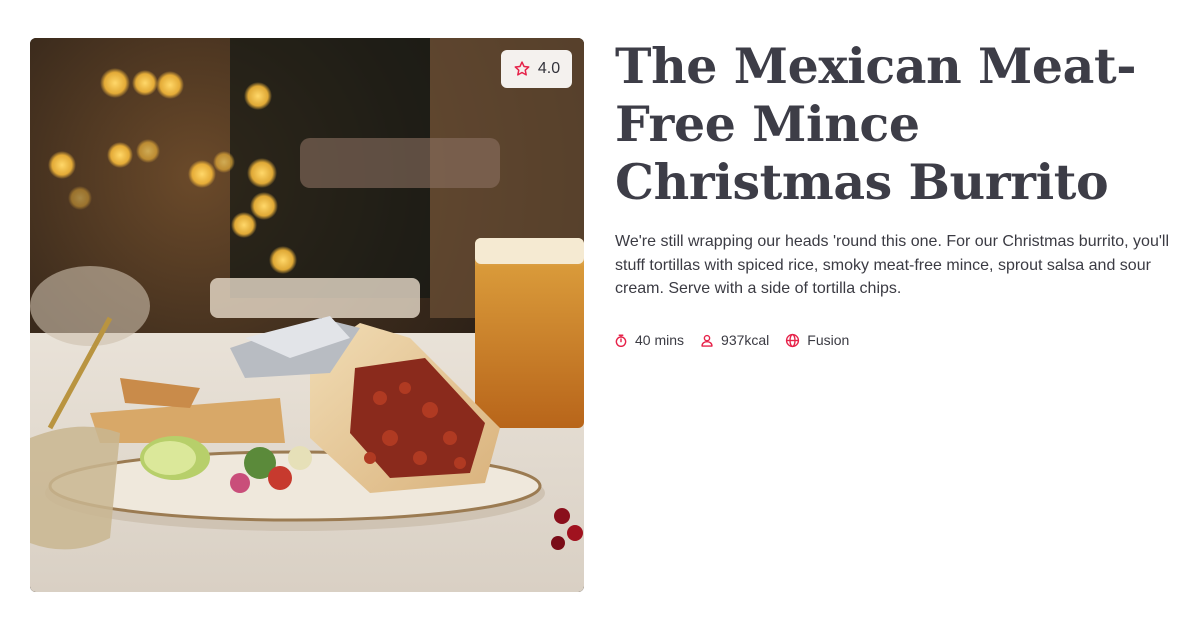  I want to click on meta-time: 40 mins, so click(649, 340).